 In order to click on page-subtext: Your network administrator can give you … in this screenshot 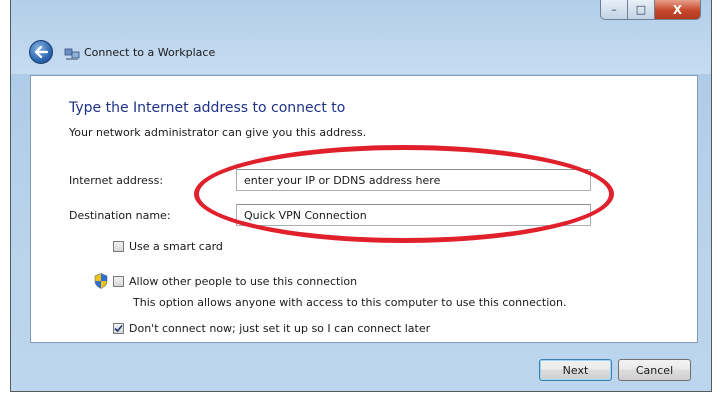, I will do `click(218, 132)`.